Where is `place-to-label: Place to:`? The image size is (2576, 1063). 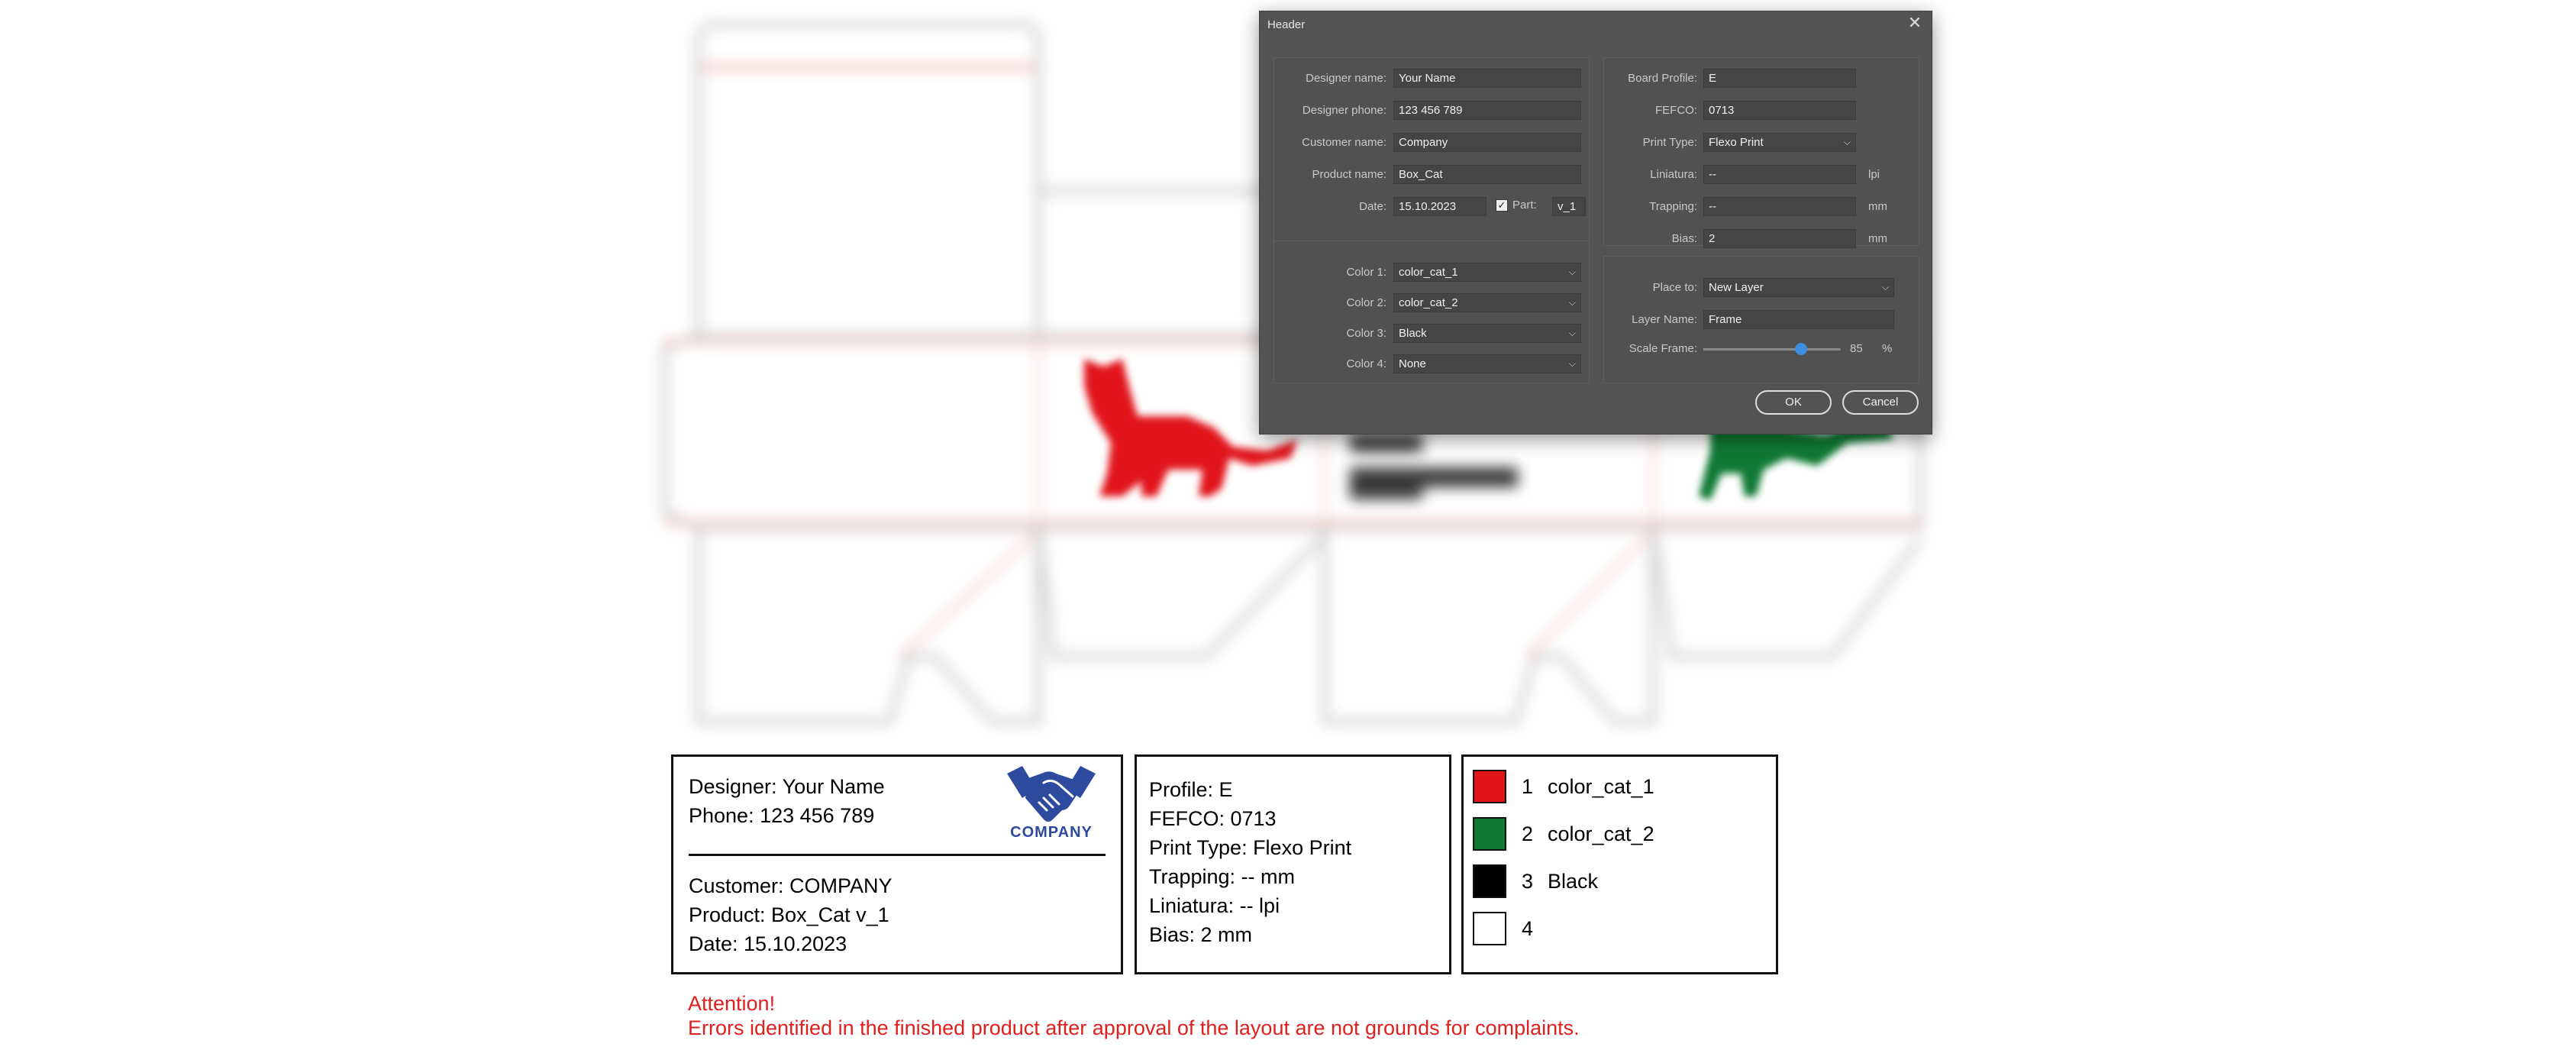
place-to-label: Place to: is located at coordinates (1674, 287).